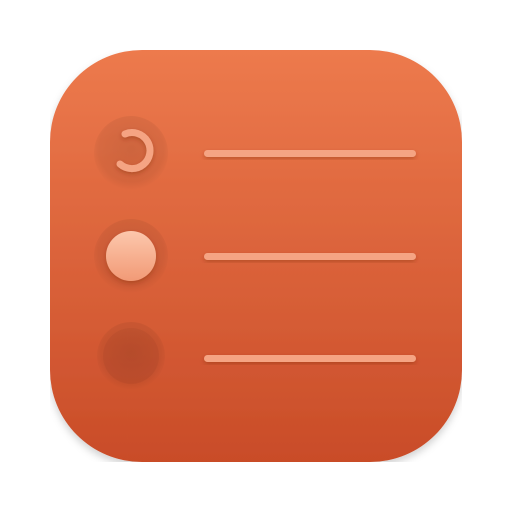  What do you see at coordinates (131, 356) in the screenshot?
I see `empty-circle-inner` at bounding box center [131, 356].